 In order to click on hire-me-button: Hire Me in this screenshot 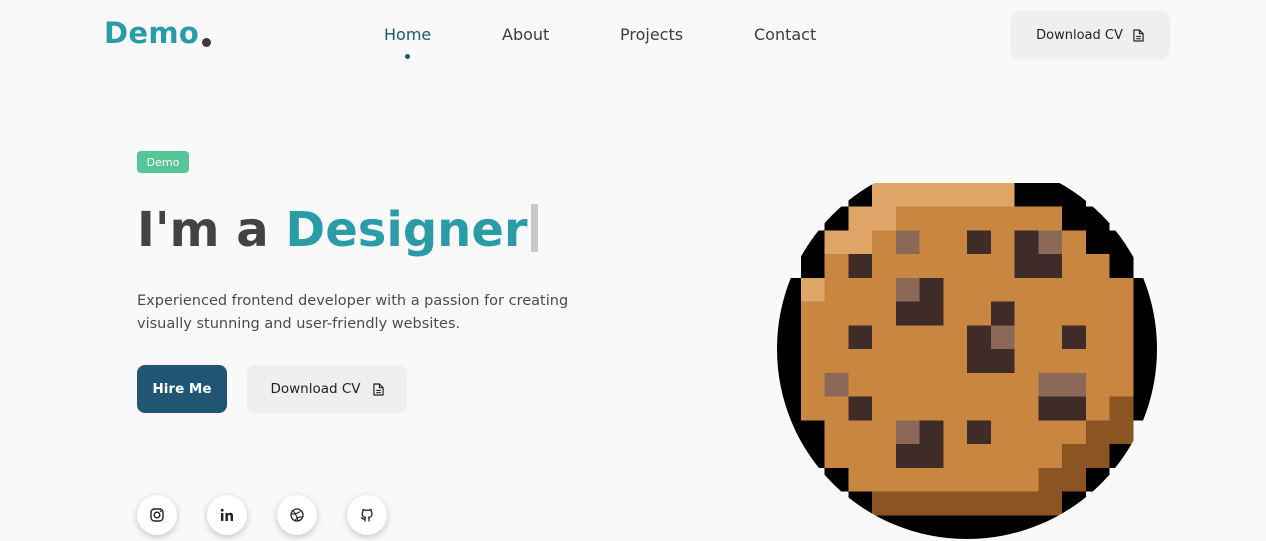, I will do `click(182, 389)`.